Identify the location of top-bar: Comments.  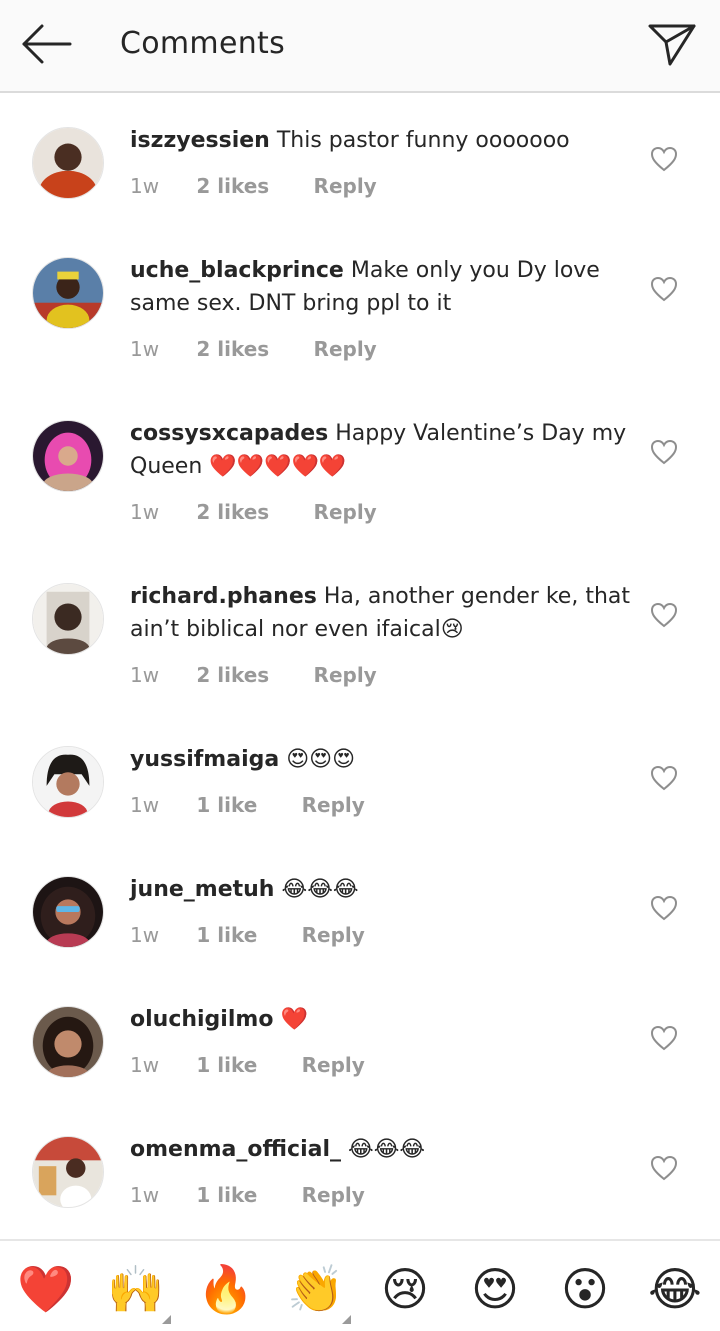
(360, 46).